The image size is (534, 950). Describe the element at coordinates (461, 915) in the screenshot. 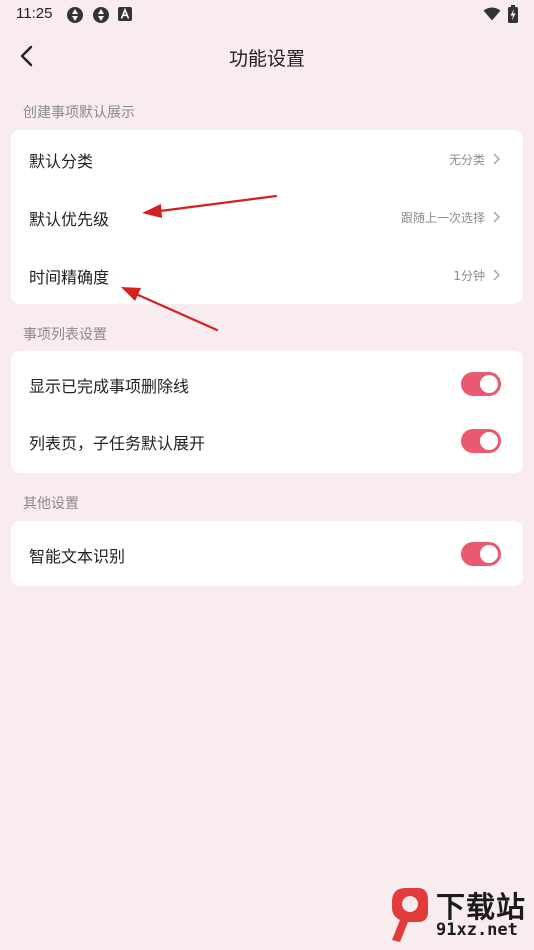

I see `watermark: 下载站 91xz.net` at that location.